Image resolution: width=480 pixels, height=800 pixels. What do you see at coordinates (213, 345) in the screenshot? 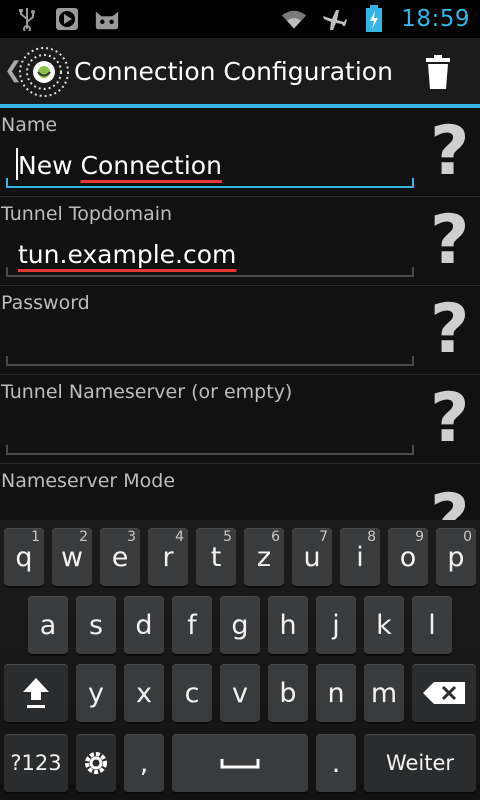
I see `password-input` at bounding box center [213, 345].